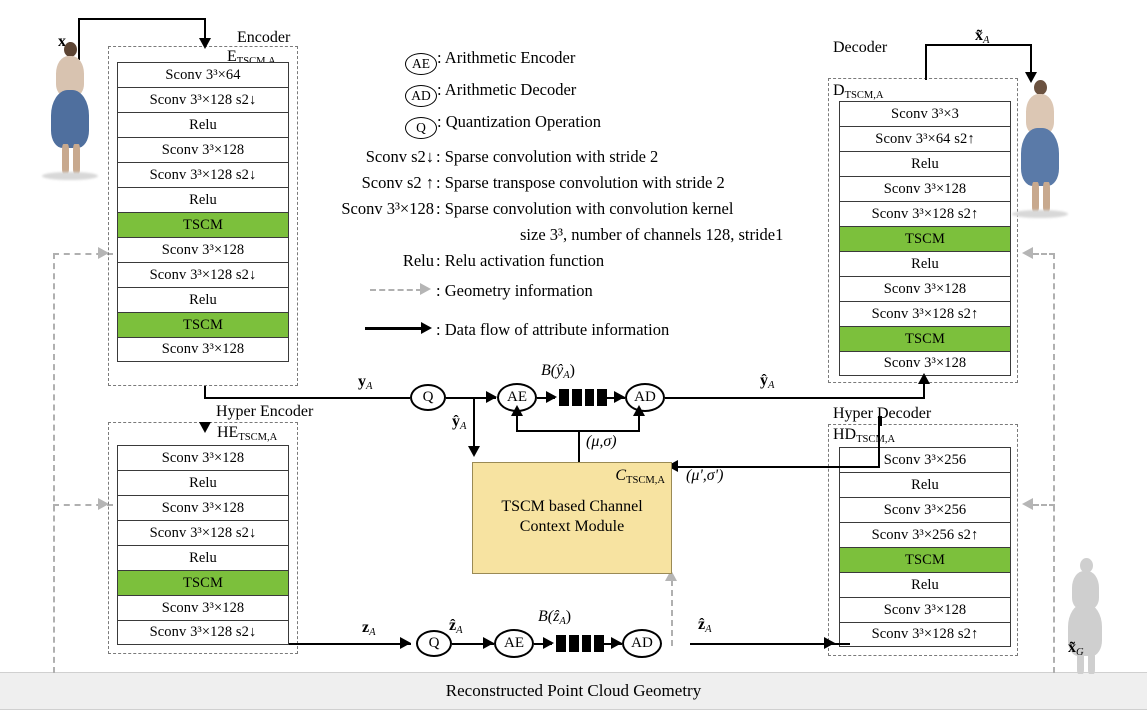 Image resolution: width=1147 pixels, height=714 pixels. I want to click on ad-to-decoder-line, so click(795, 398).